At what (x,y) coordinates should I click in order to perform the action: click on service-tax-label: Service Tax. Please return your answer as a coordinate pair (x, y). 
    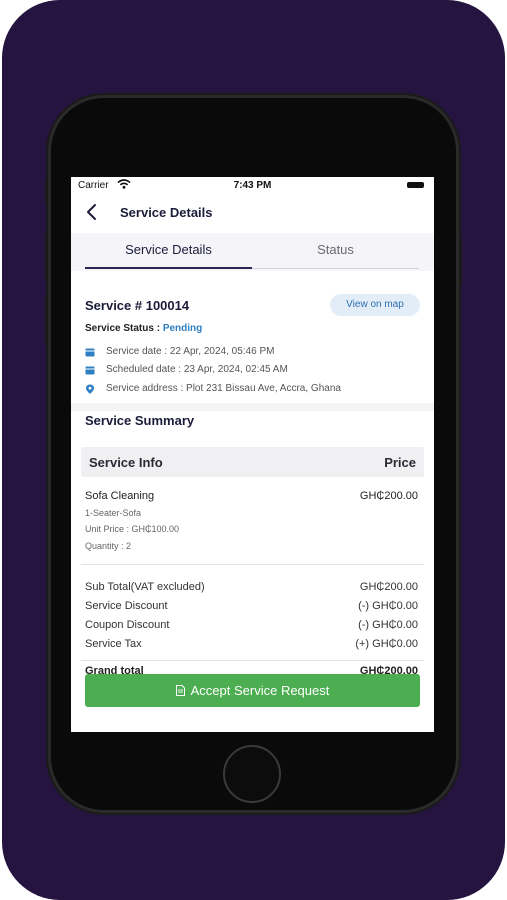
    Looking at the image, I should click on (113, 644).